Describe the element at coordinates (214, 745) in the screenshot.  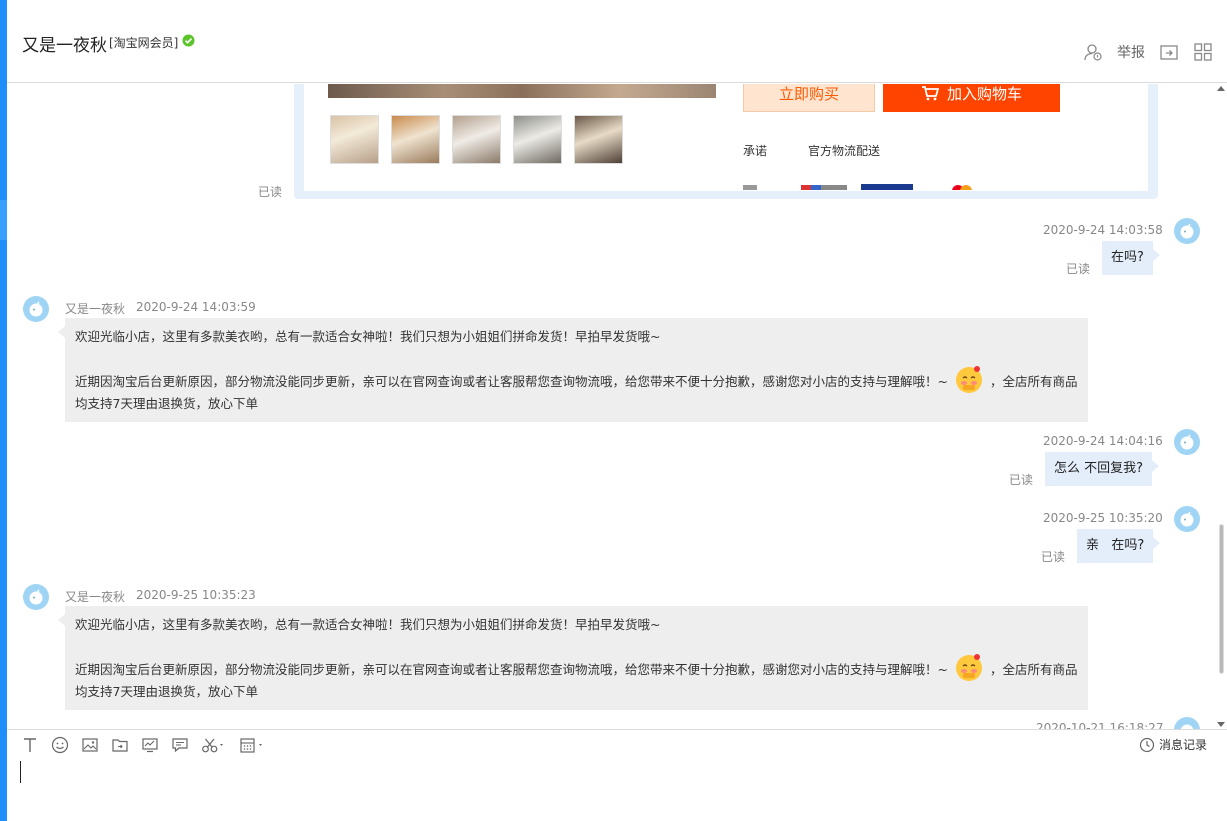
I see `screenshot-cut-icon` at that location.